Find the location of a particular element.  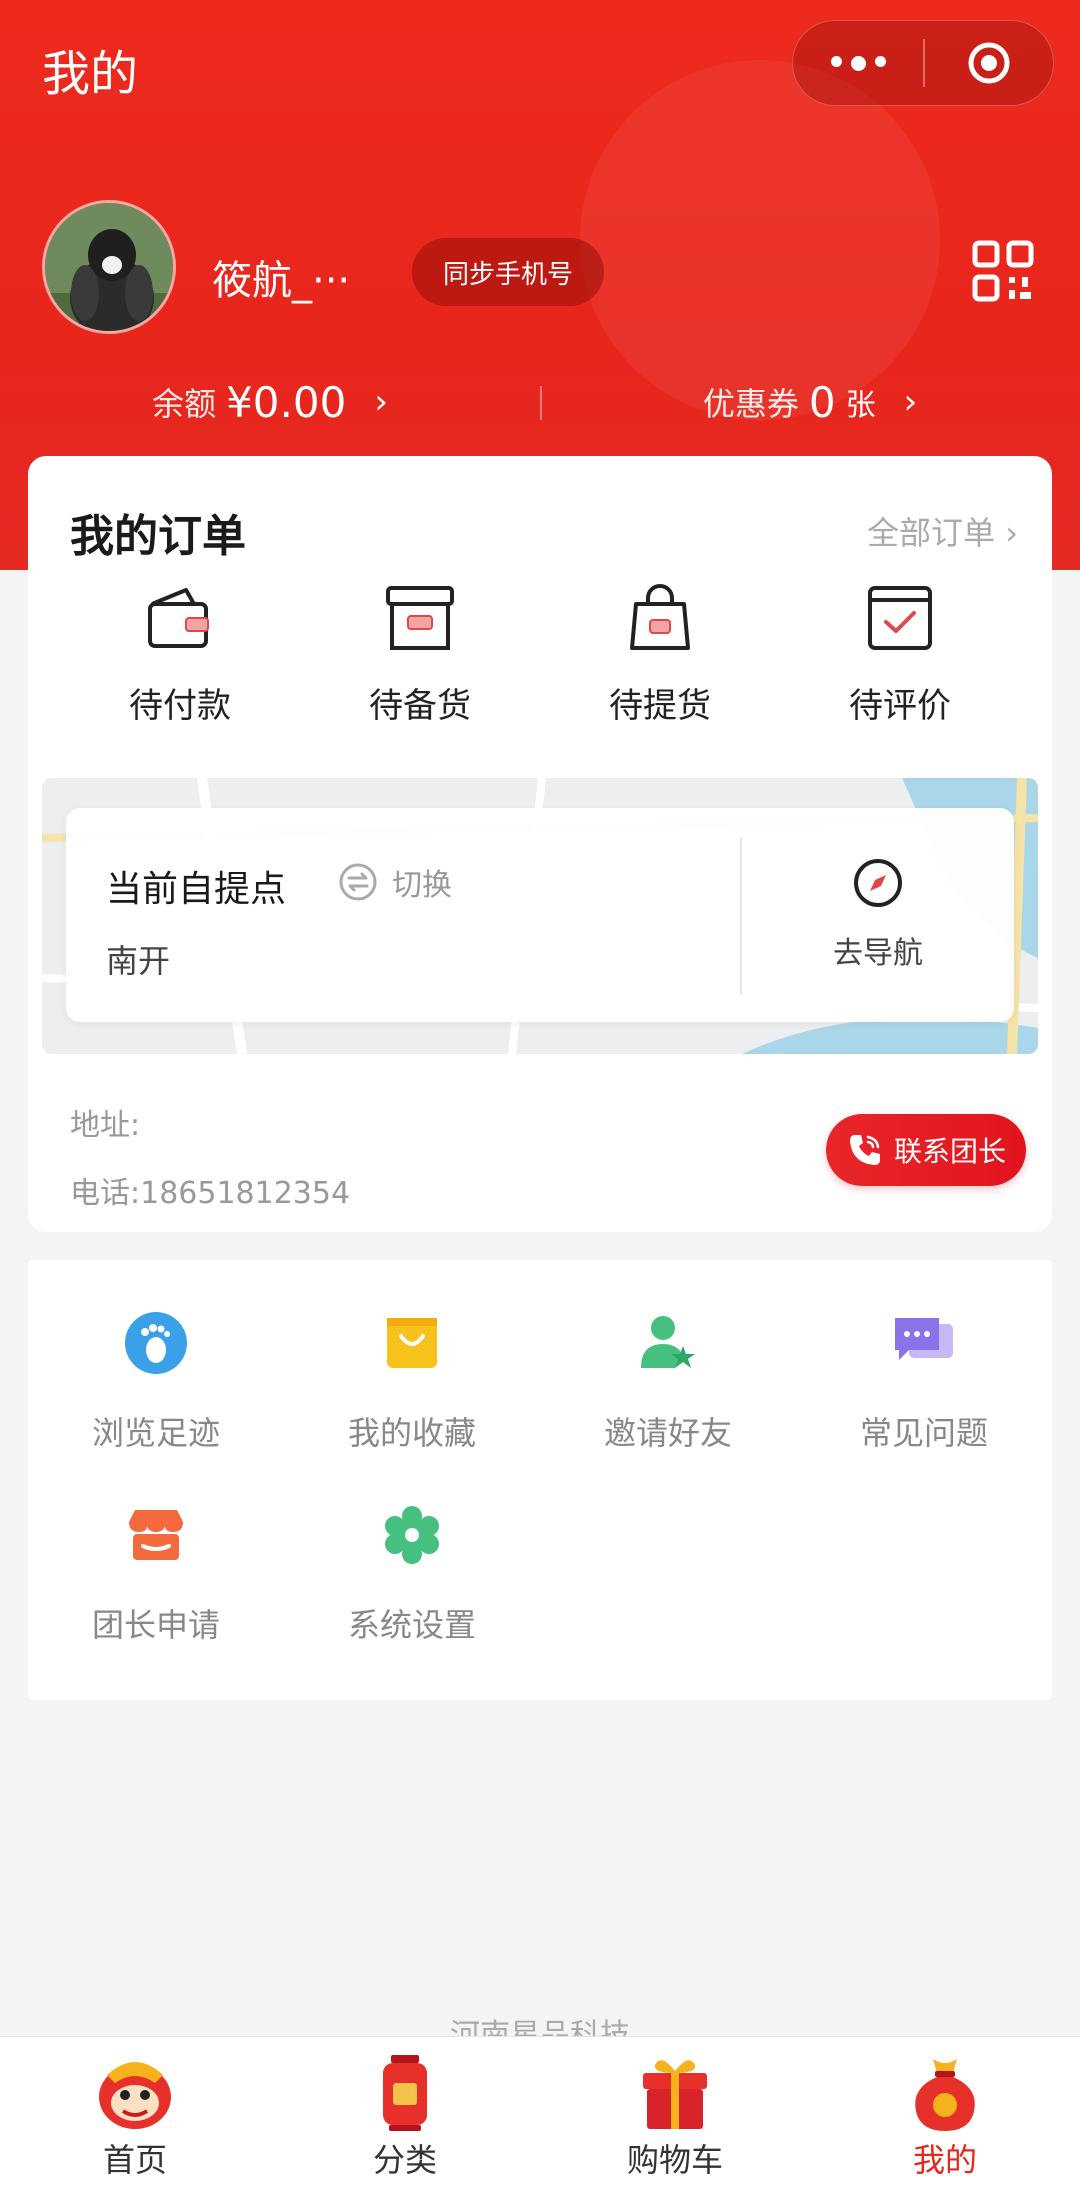

avatar is located at coordinates (109, 267).